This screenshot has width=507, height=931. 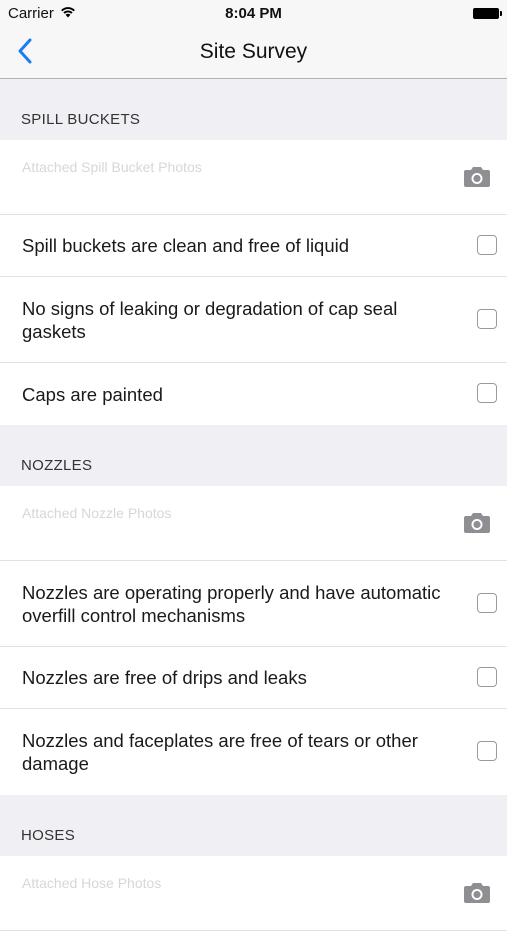 I want to click on status-time: 8:04 PM, so click(x=253, y=13).